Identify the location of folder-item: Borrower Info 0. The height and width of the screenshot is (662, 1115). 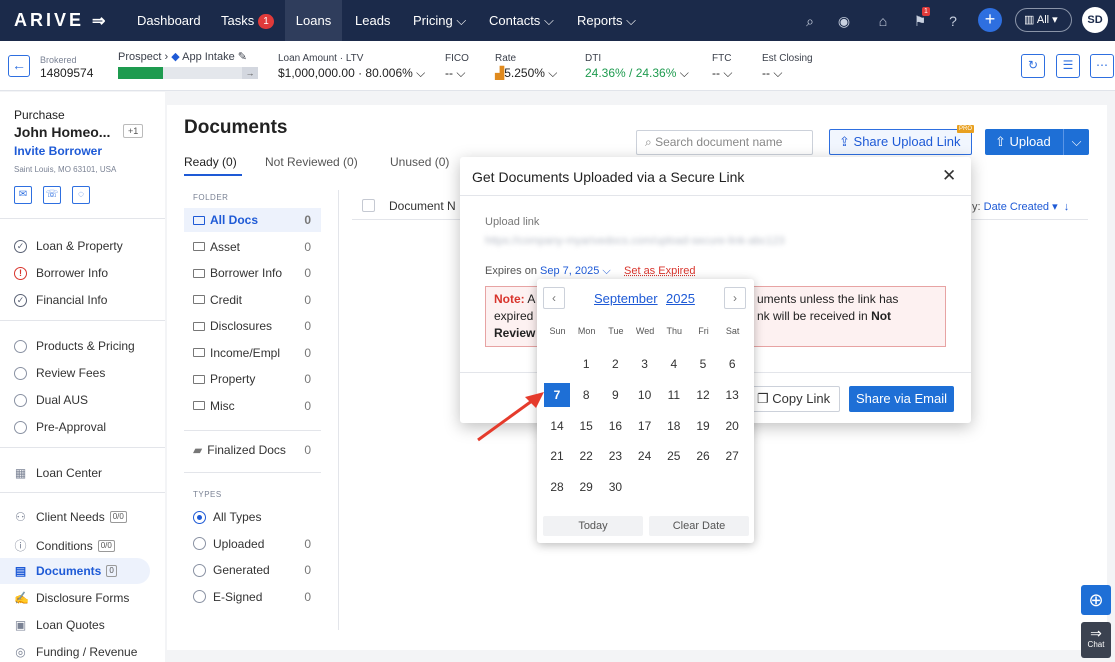
(252, 273).